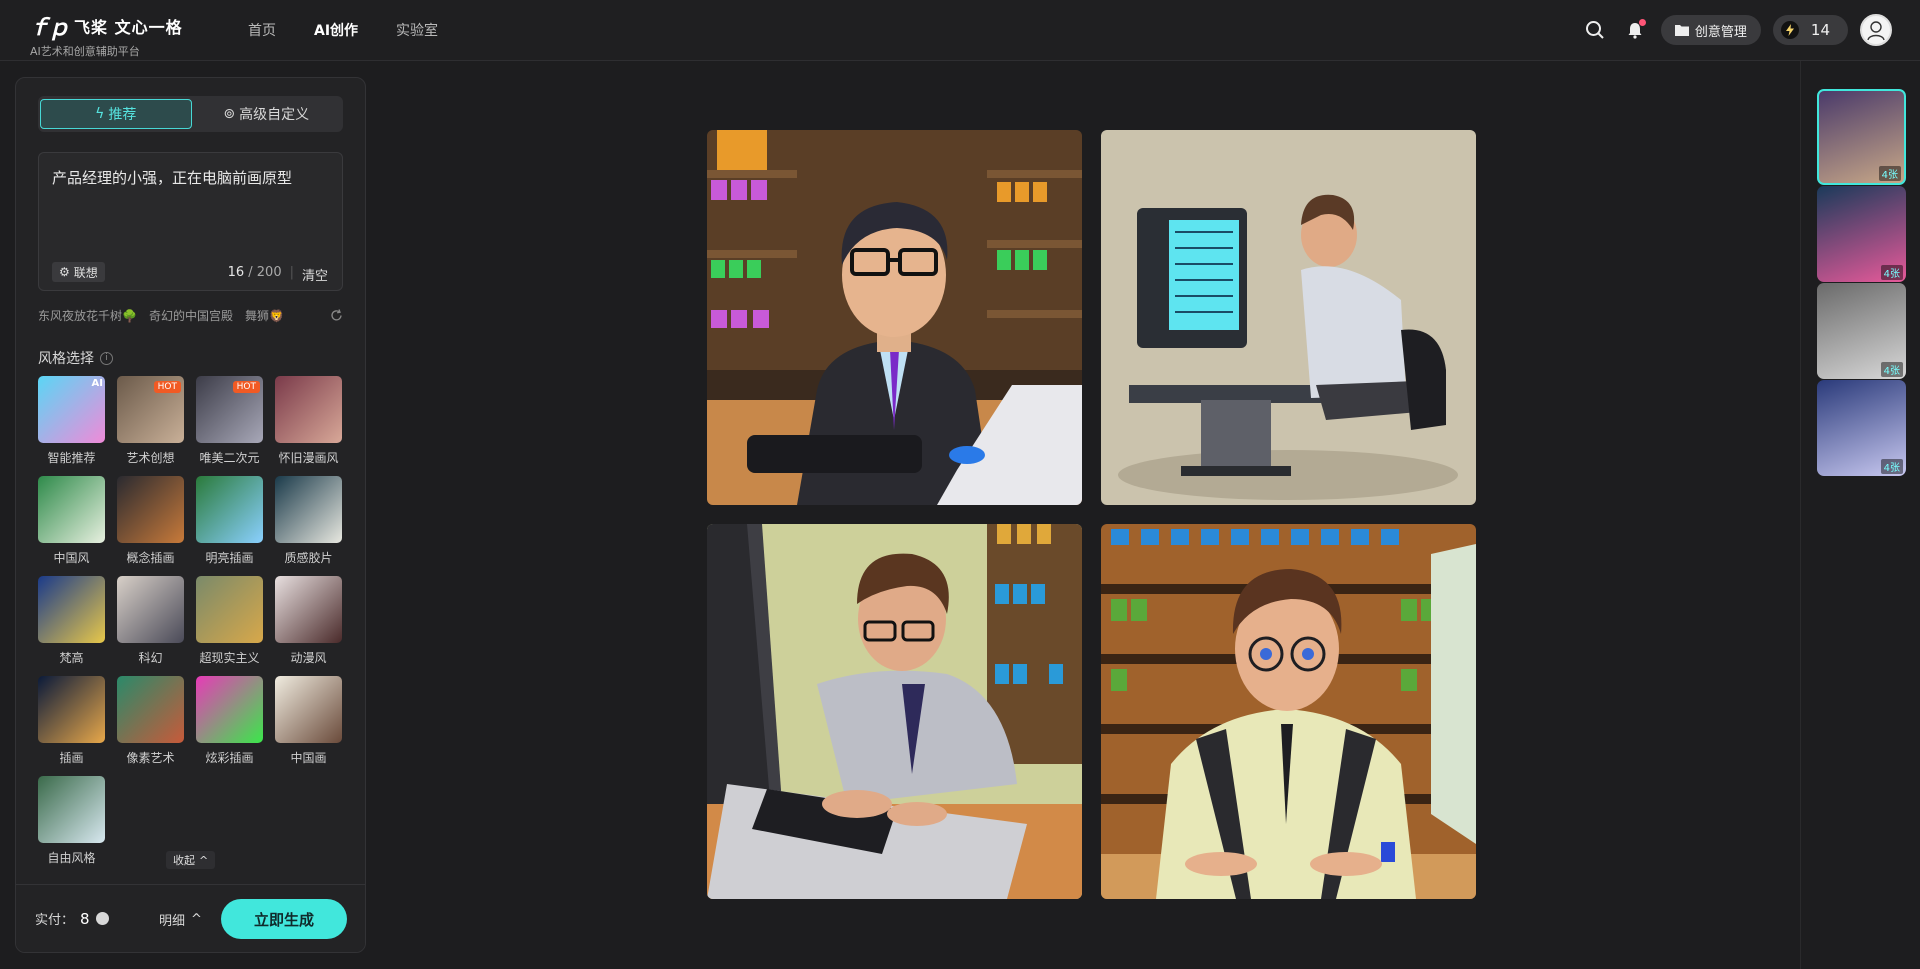  What do you see at coordinates (229, 658) in the screenshot?
I see `style-label: 超现实主义` at bounding box center [229, 658].